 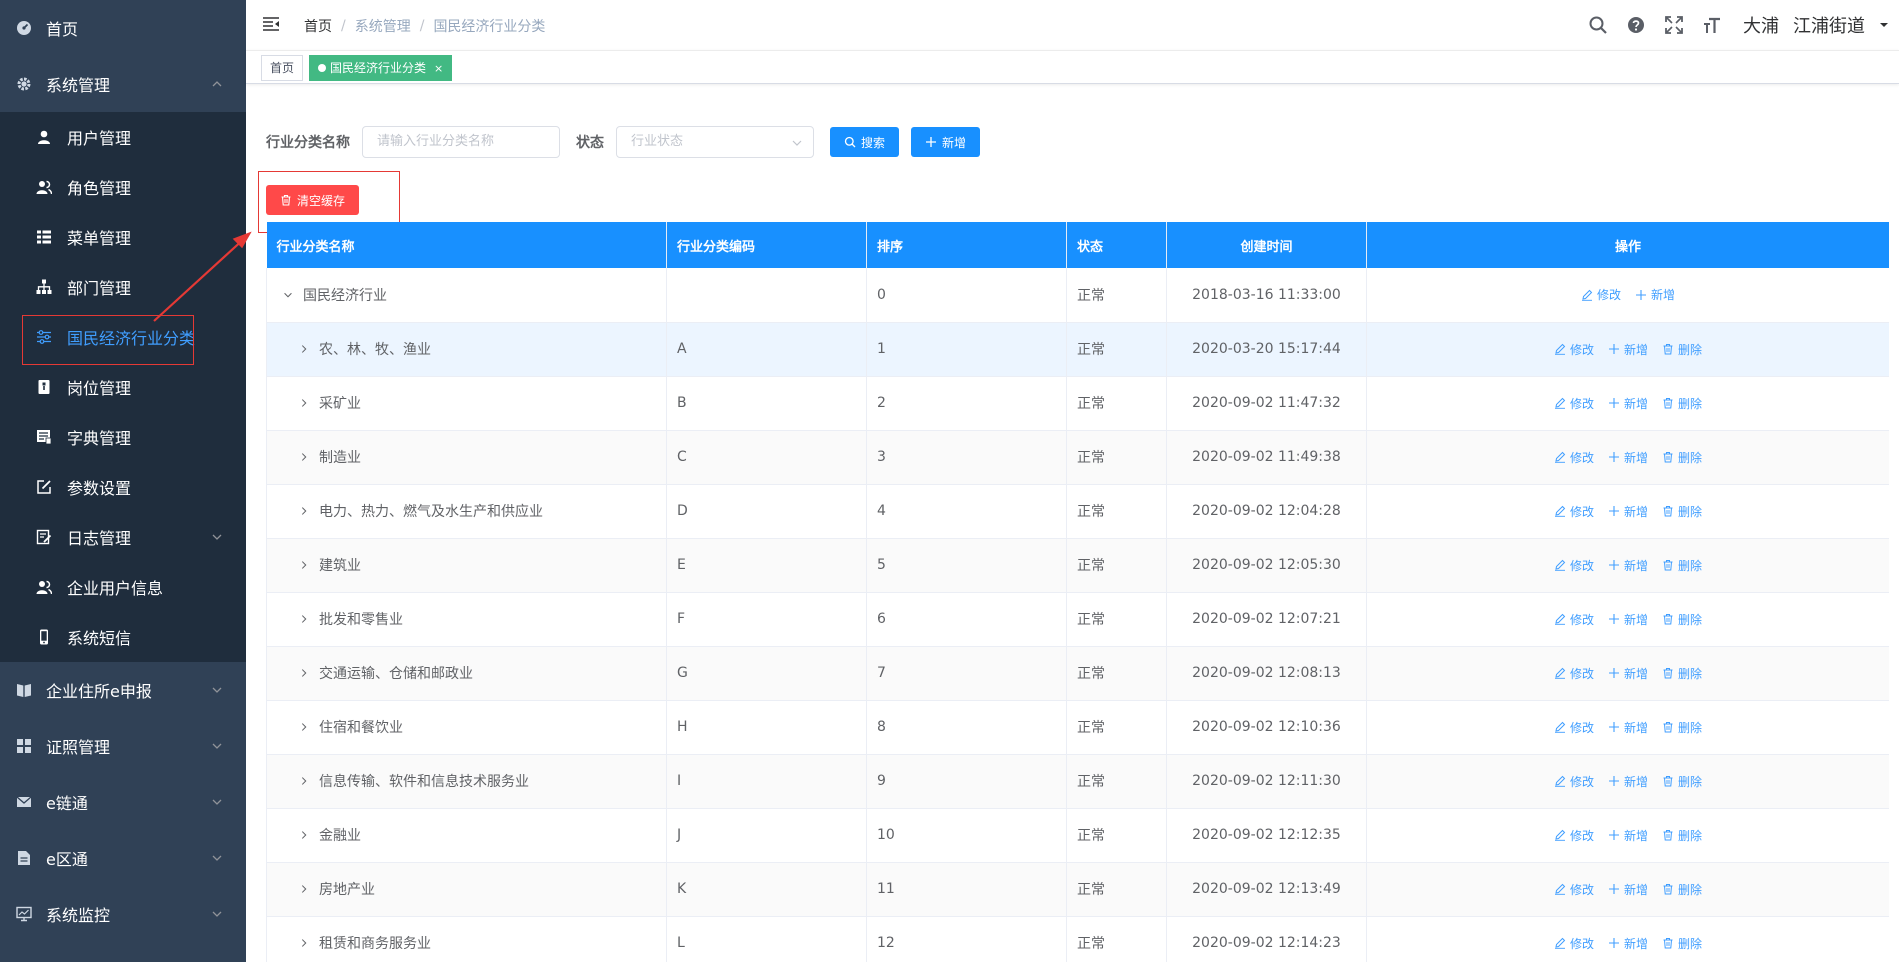 I want to click on sidebar-item-depts: 部门管理, so click(x=123, y=287).